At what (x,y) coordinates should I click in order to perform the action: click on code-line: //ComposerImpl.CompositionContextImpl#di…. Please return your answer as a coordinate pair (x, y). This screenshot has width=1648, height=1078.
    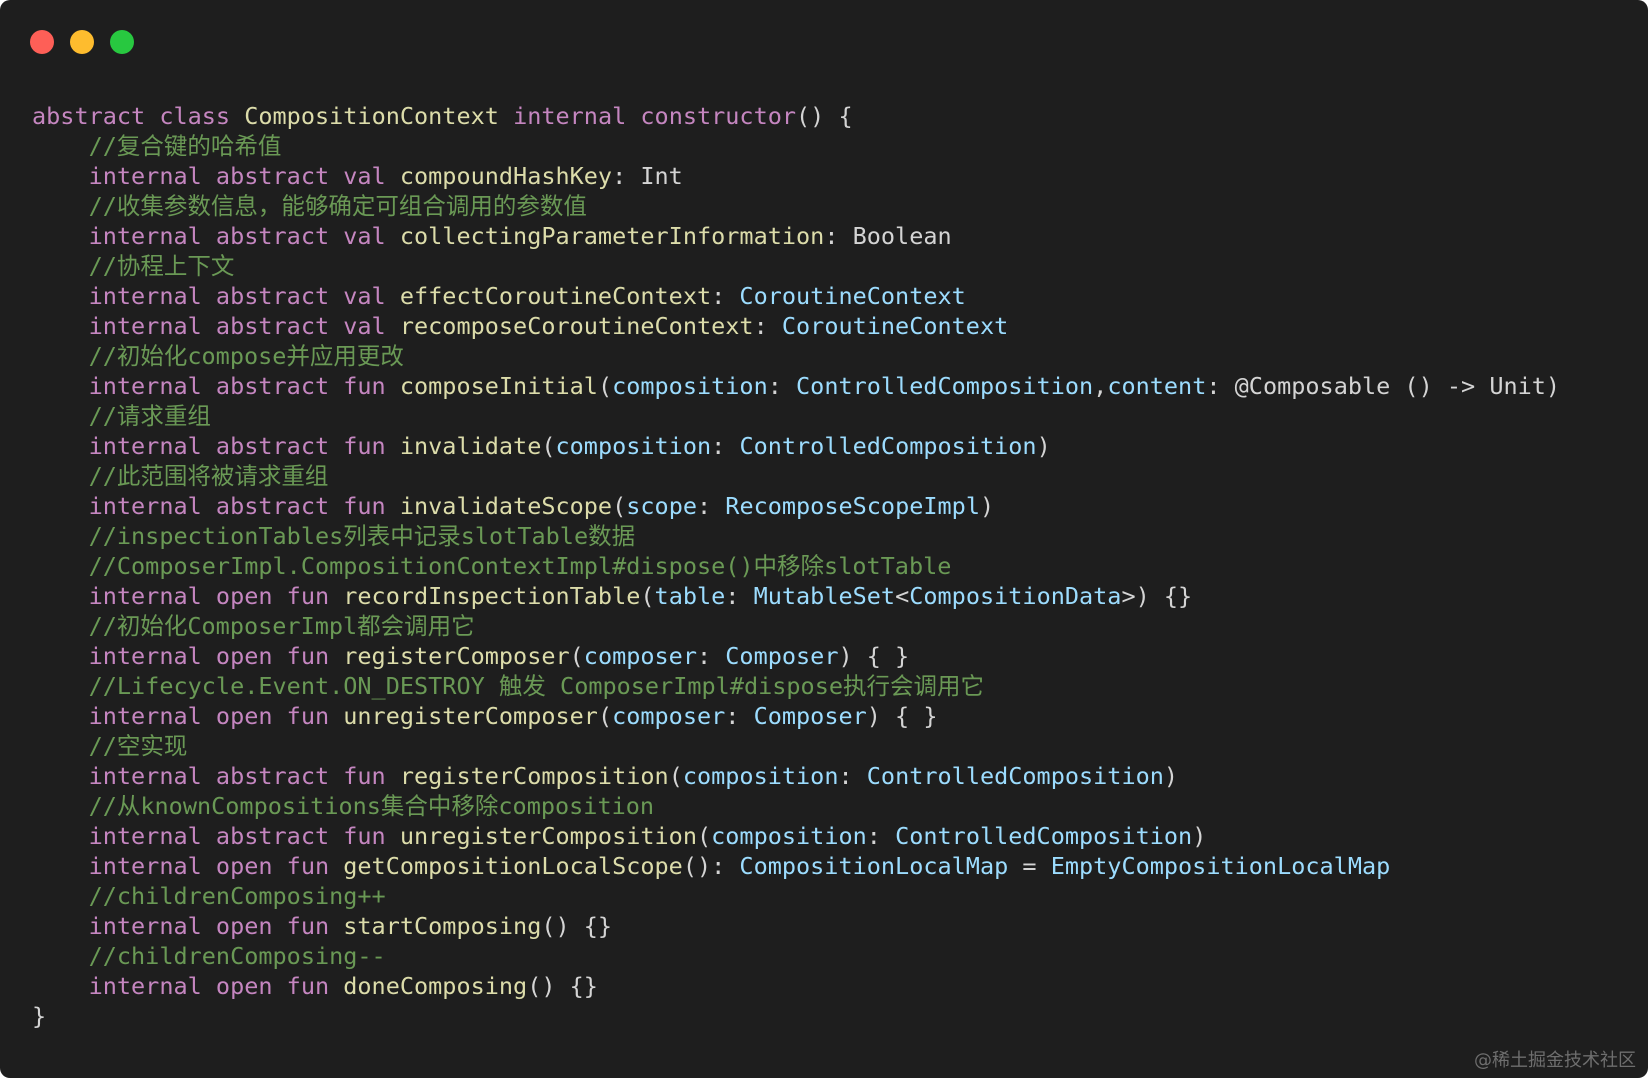
    Looking at the image, I should click on (796, 566).